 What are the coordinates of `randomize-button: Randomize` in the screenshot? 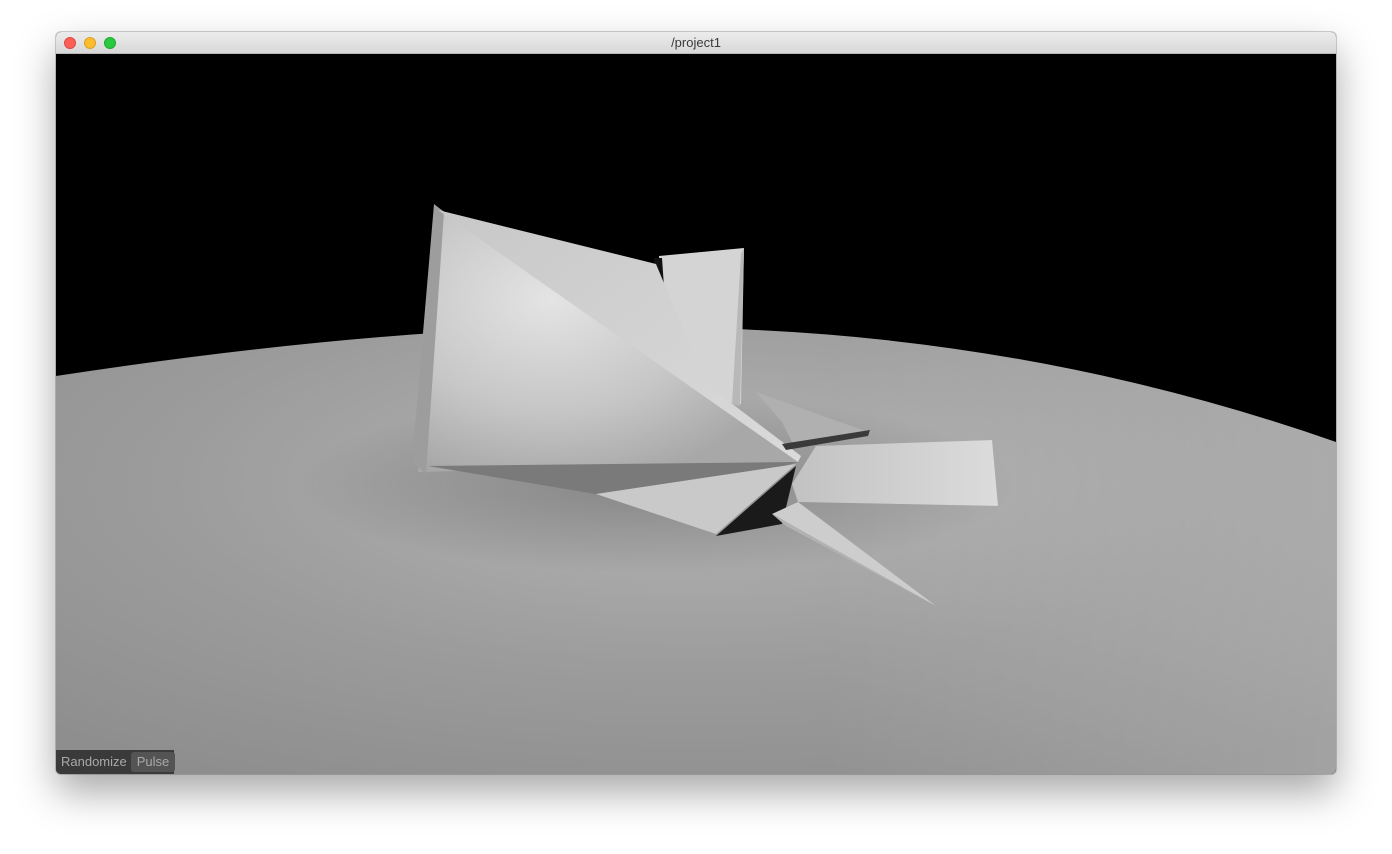 It's located at (94, 762).